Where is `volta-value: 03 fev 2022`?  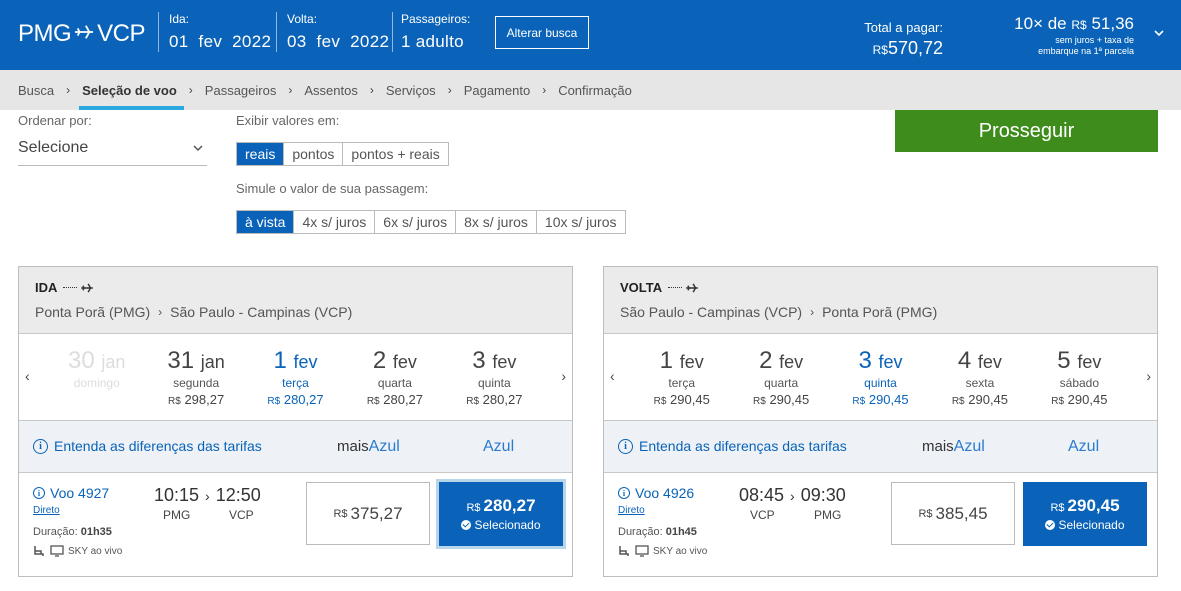 volta-value: 03 fev 2022 is located at coordinates (338, 41).